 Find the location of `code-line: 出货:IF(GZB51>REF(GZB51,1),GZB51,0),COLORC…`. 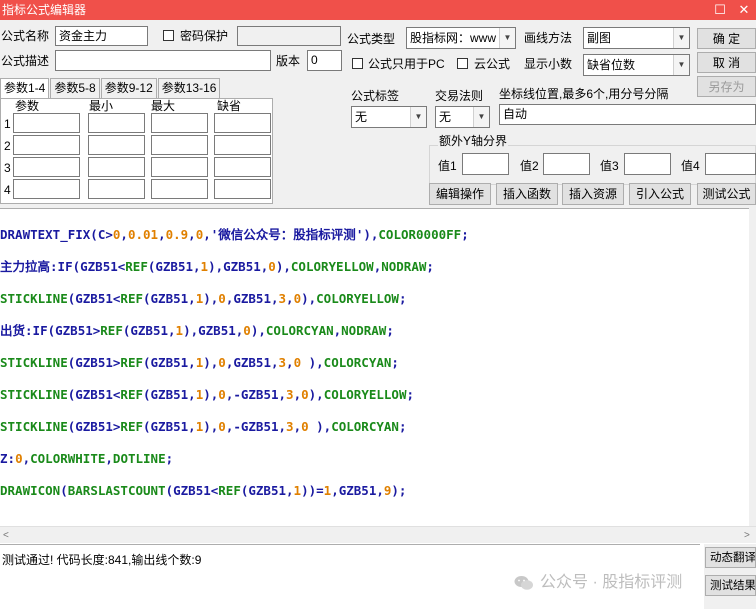

code-line: 出货:IF(GZB51>REF(GZB51,1),GZB51,0),COLORC… is located at coordinates (197, 331).